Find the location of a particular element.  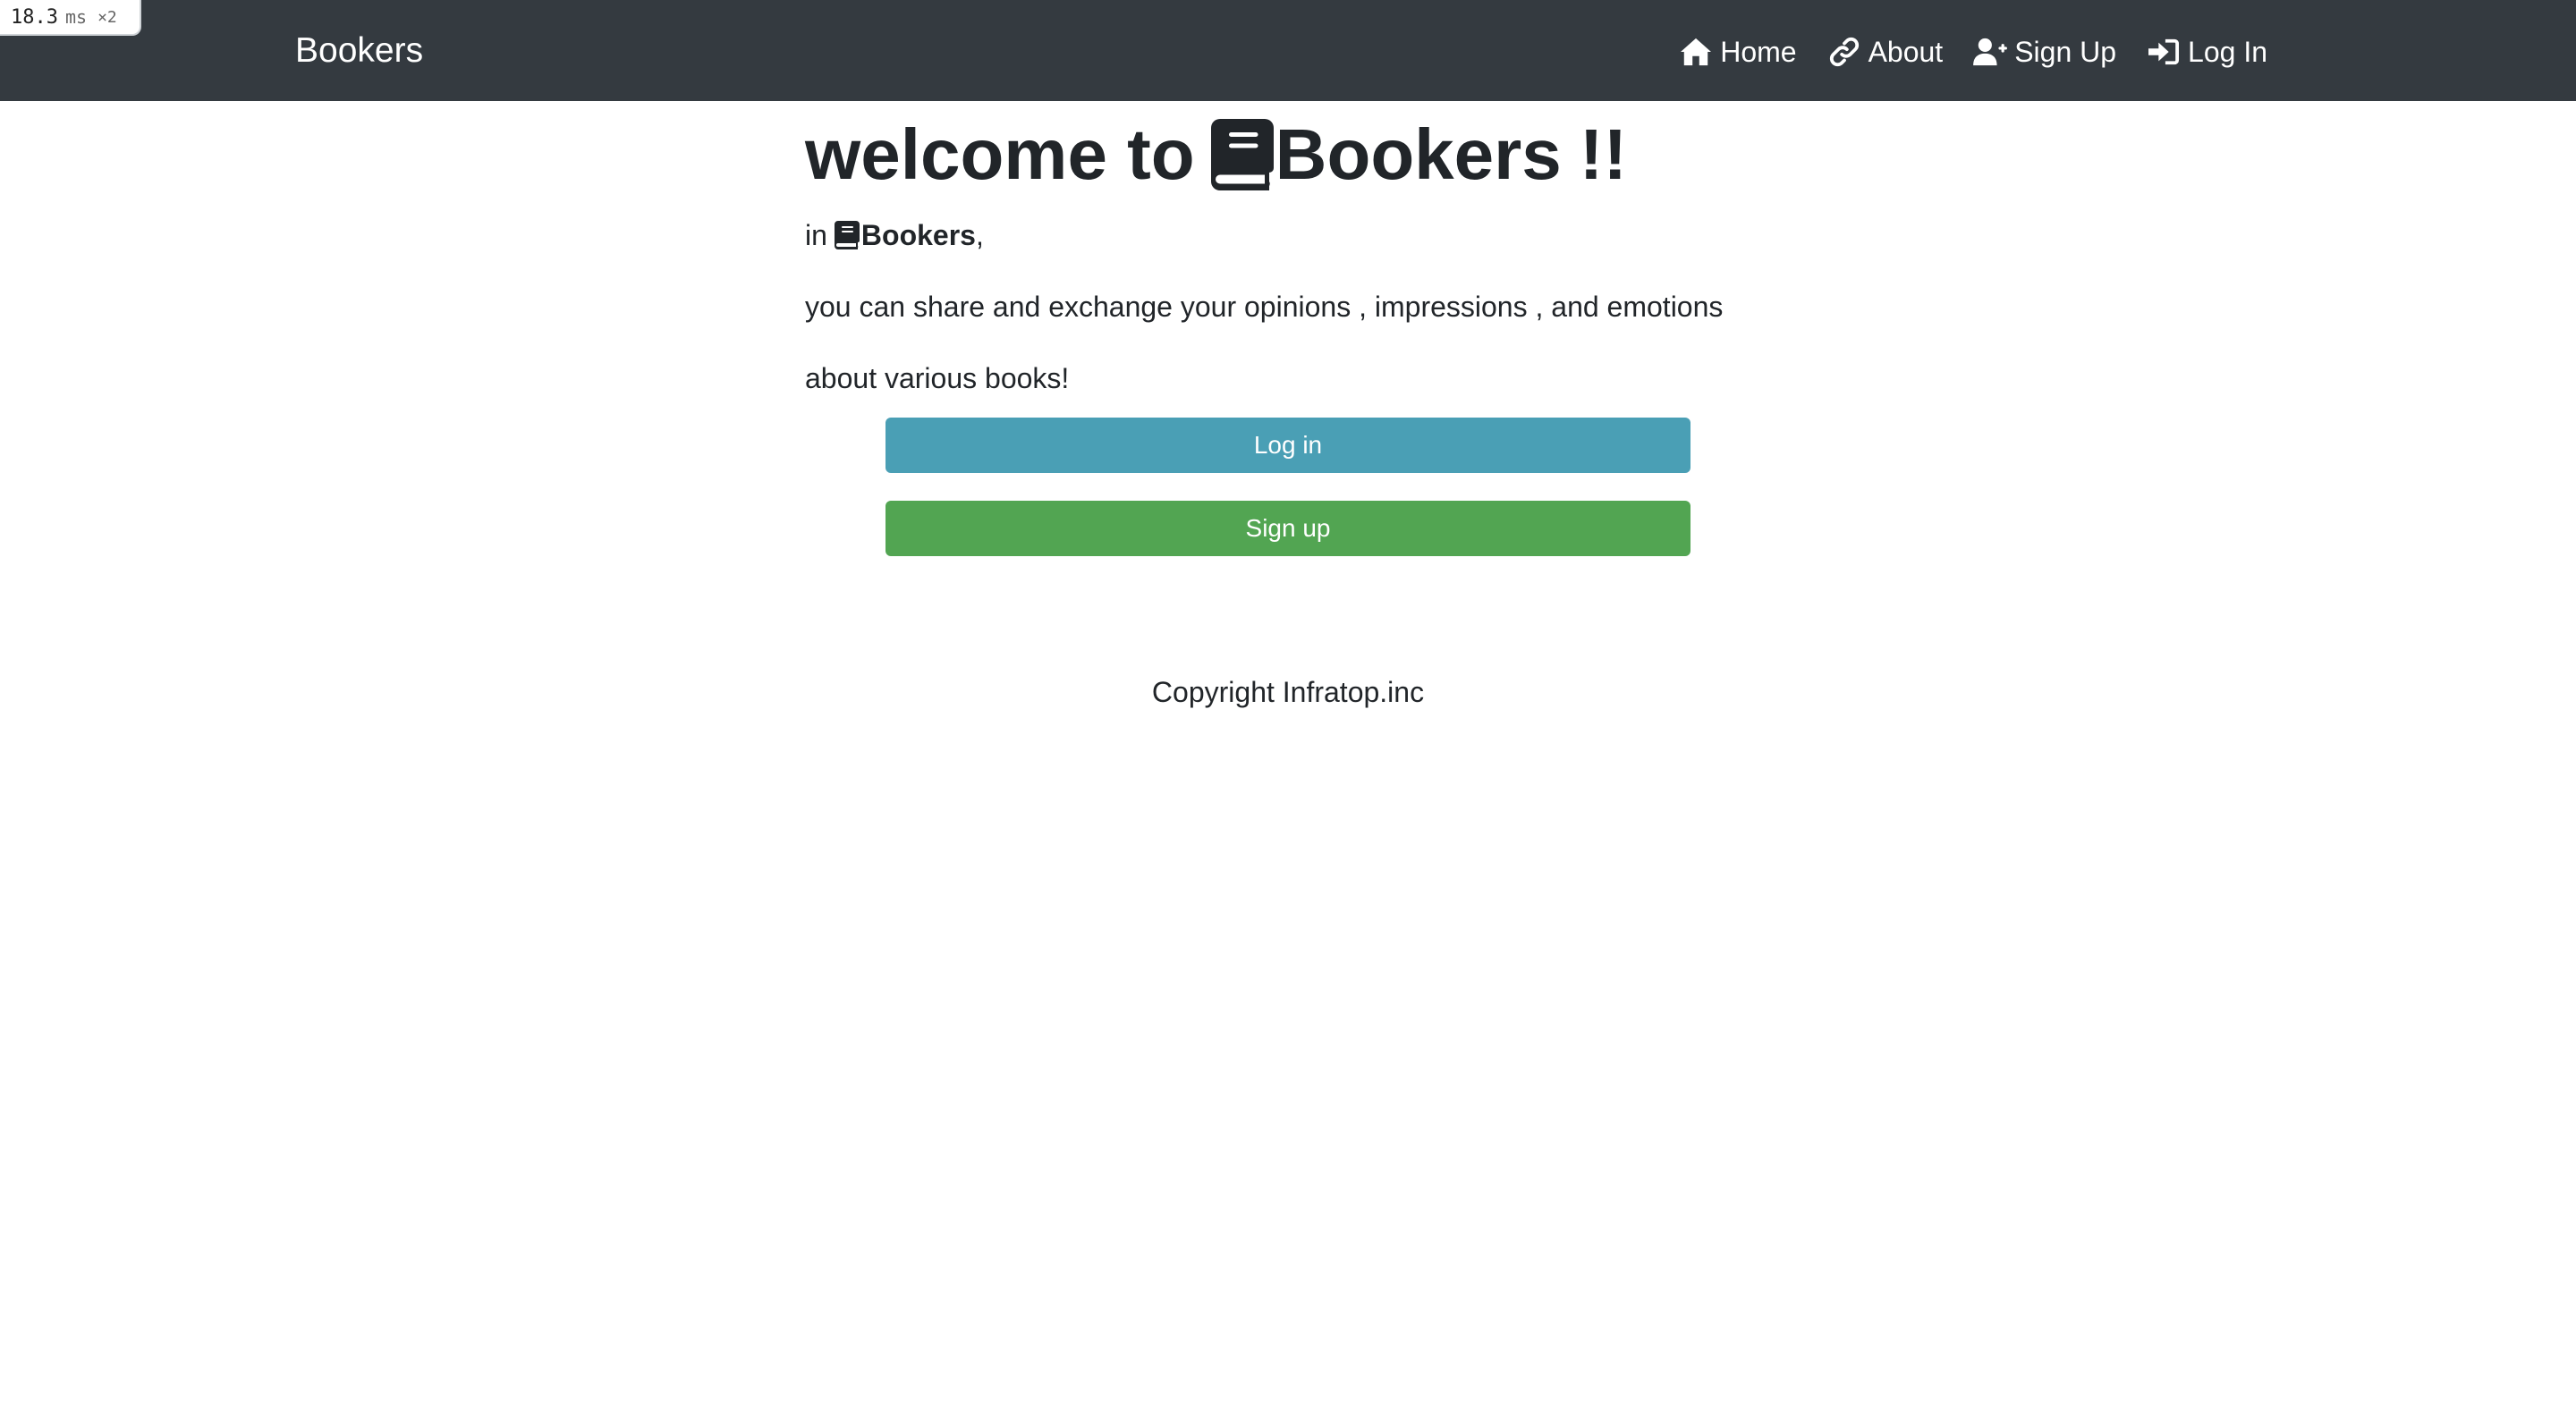

home-icon is located at coordinates (1696, 52).